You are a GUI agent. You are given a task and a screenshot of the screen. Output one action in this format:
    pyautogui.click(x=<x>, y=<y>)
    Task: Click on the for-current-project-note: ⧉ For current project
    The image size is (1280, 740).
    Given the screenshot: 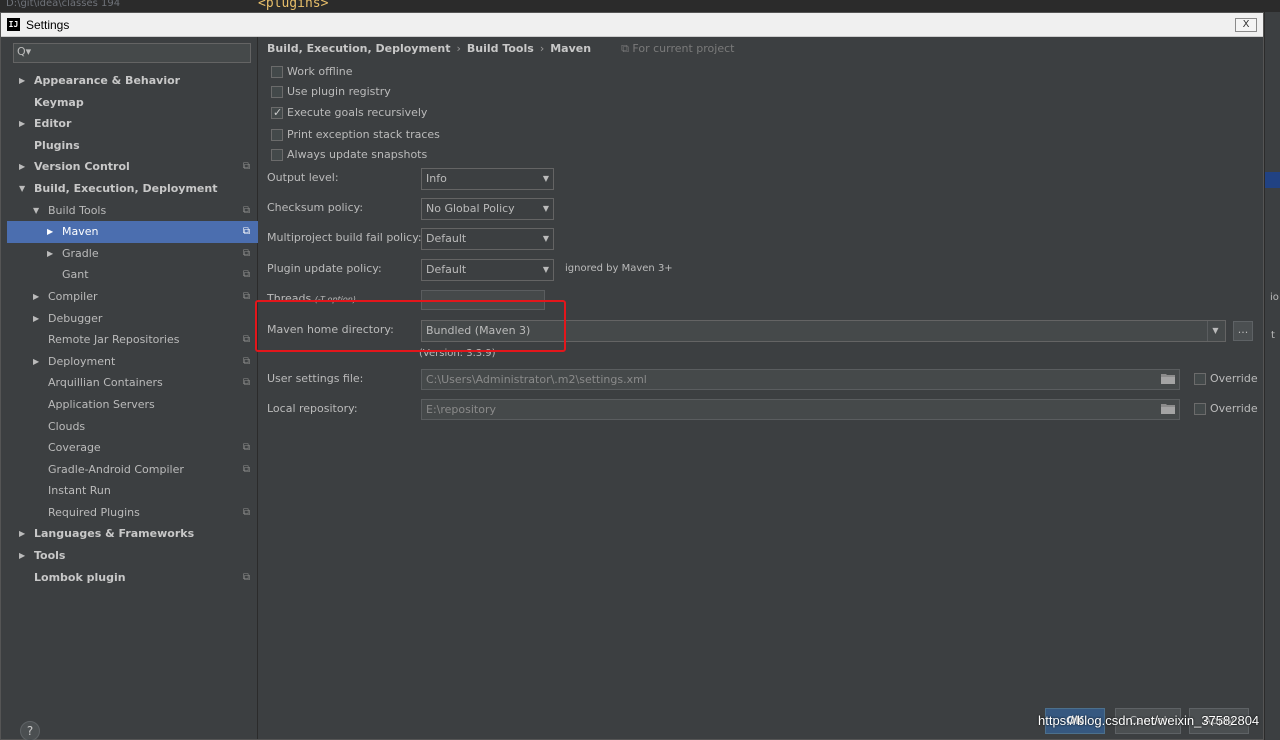 What is the action you would take?
    pyautogui.click(x=678, y=48)
    